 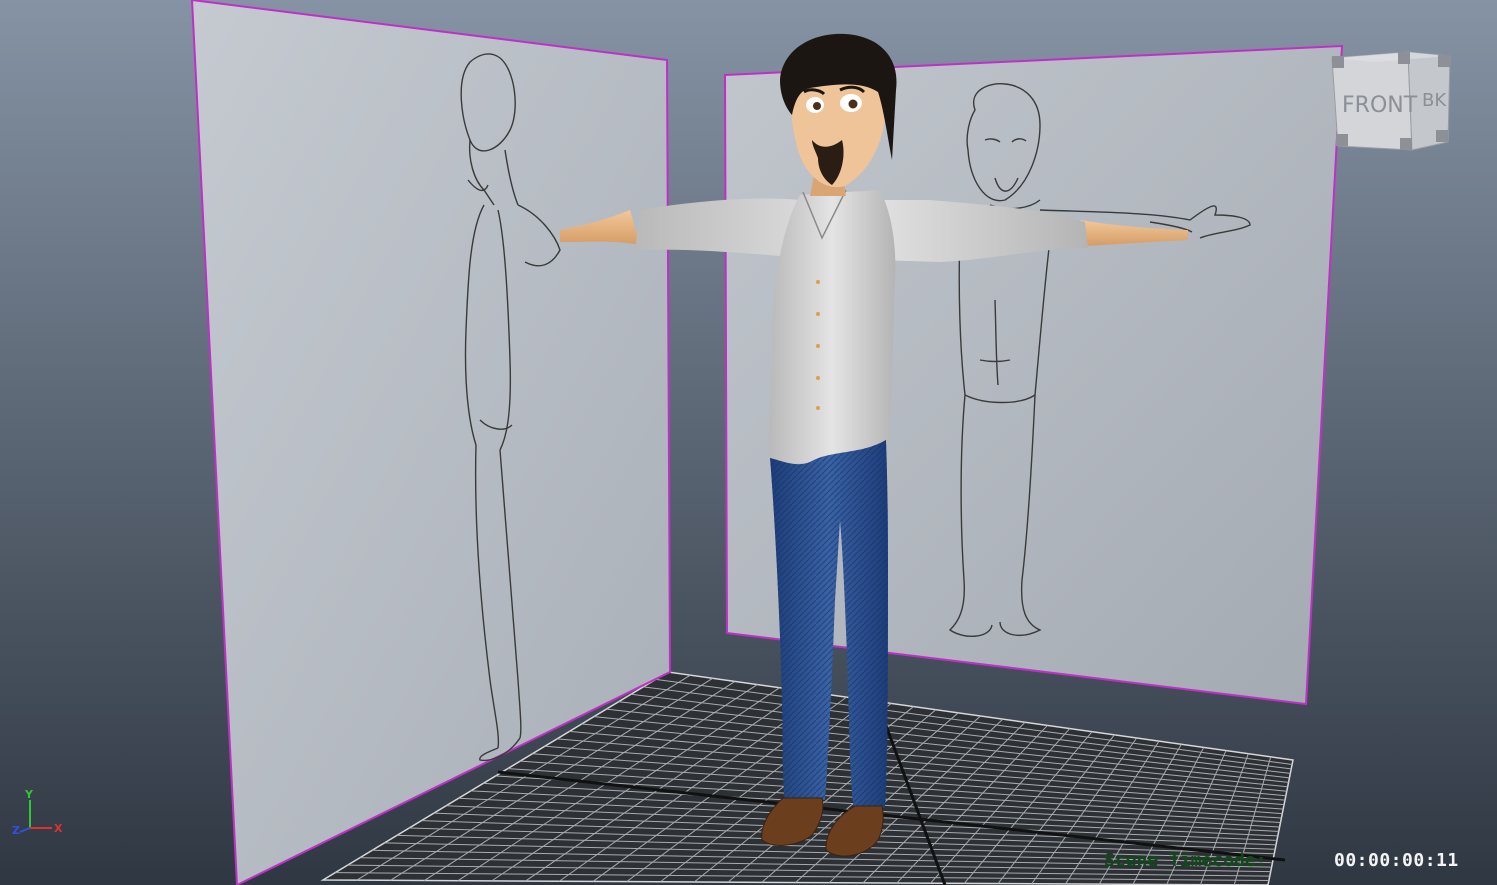 What do you see at coordinates (1380, 105) in the screenshot?
I see `view-cube-front-label: FRONT` at bounding box center [1380, 105].